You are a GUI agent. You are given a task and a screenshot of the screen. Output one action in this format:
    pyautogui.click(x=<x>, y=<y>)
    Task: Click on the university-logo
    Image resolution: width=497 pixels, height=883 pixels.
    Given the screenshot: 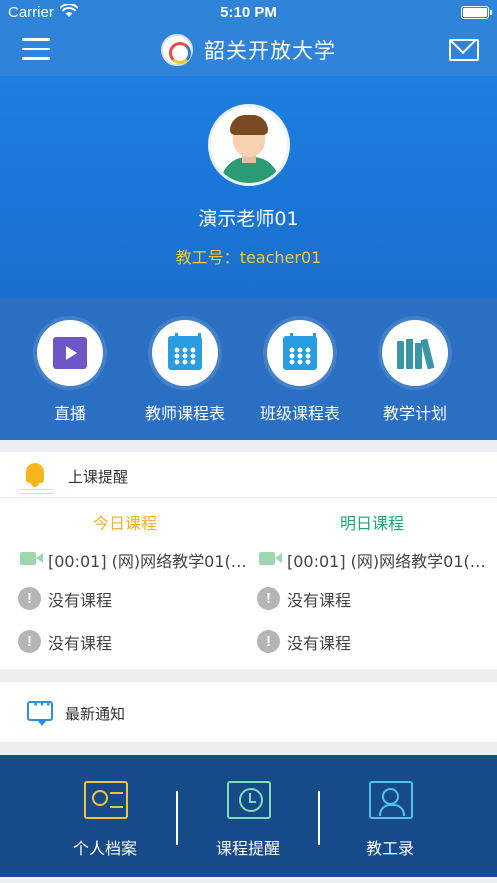 What is the action you would take?
    pyautogui.click(x=176, y=50)
    